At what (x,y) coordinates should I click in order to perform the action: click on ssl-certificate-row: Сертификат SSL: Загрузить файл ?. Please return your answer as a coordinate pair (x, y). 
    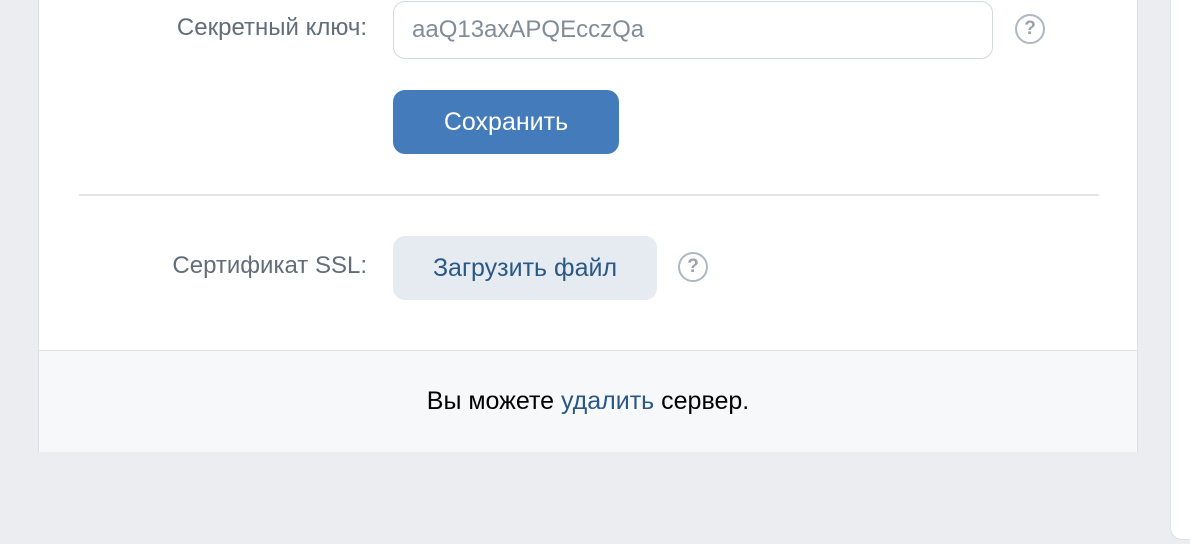
    Looking at the image, I should click on (588, 268).